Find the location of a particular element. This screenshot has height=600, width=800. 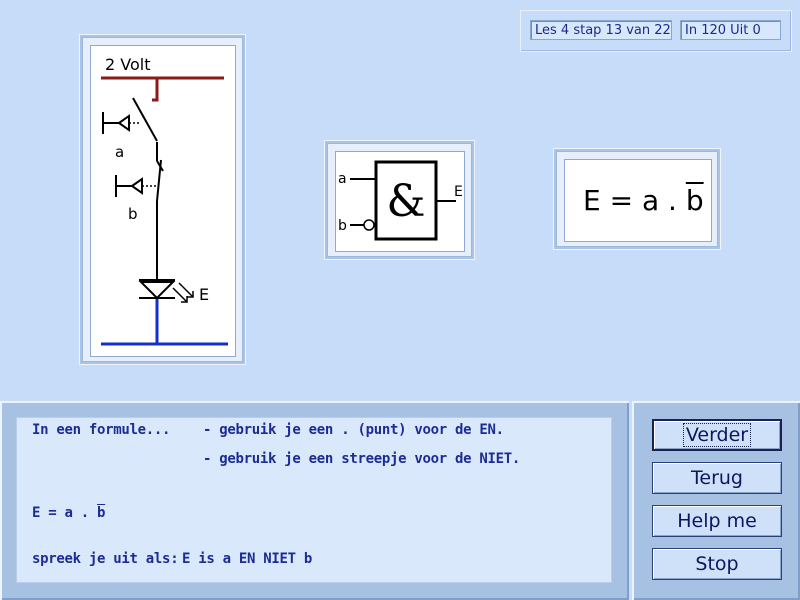

gate-svg: & a b E is located at coordinates (400, 200).